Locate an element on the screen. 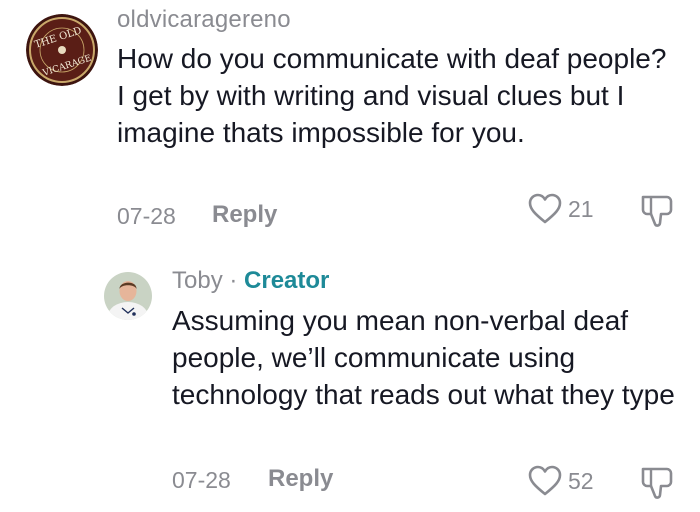 The image size is (700, 512). reply-meta: Toby · Creator is located at coordinates (250, 281).